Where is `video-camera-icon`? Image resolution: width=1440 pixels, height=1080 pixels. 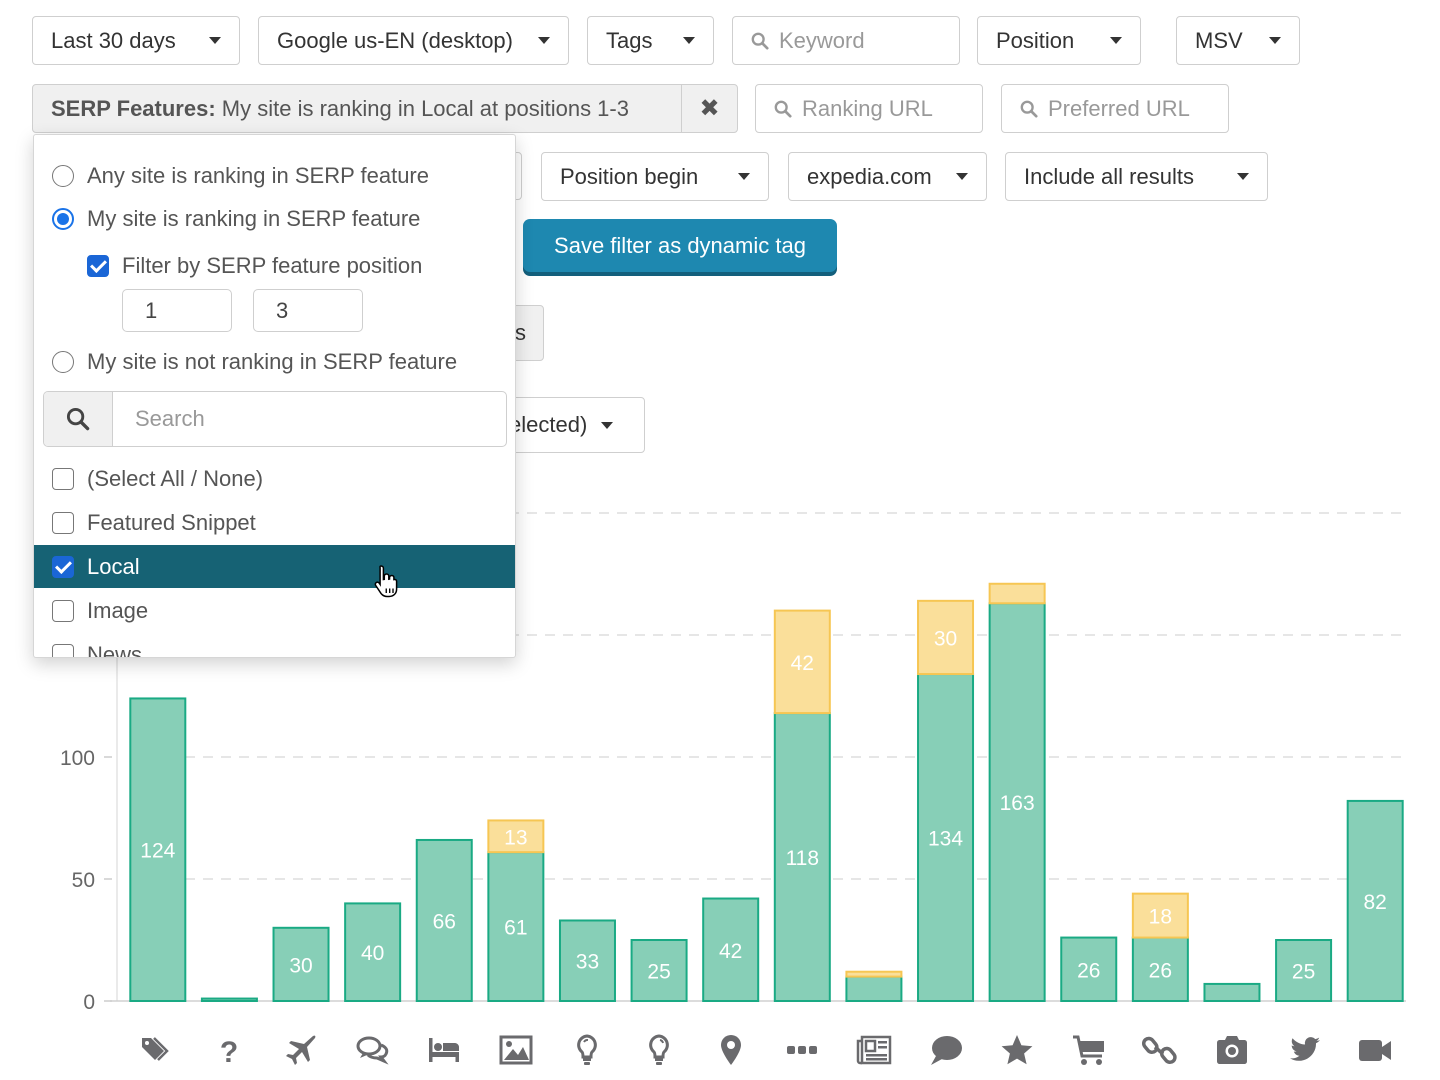 video-camera-icon is located at coordinates (1375, 1050).